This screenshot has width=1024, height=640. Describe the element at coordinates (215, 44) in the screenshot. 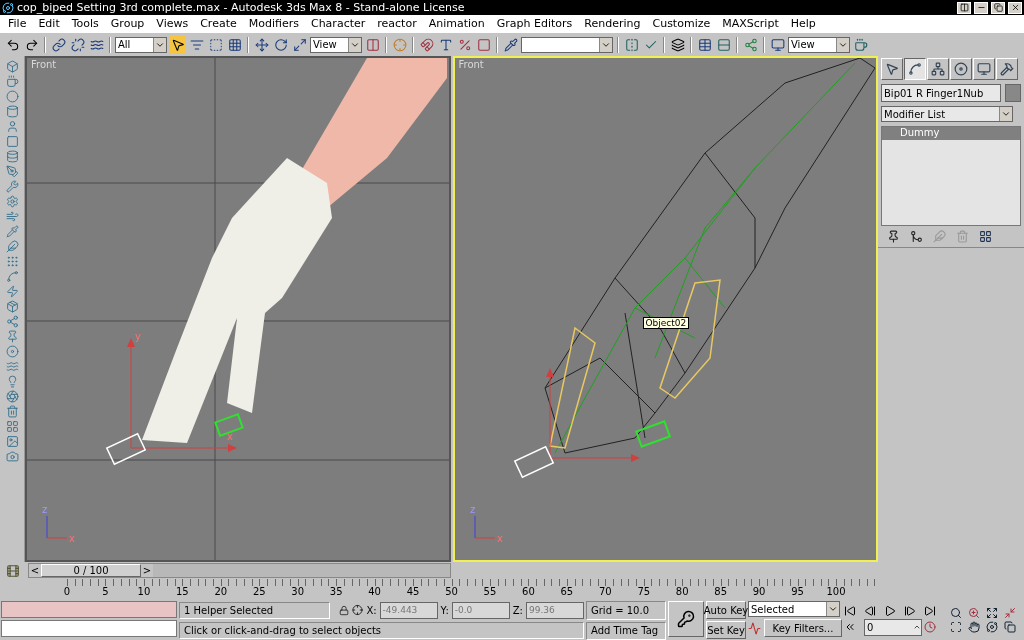

I see `marquee-icon` at that location.